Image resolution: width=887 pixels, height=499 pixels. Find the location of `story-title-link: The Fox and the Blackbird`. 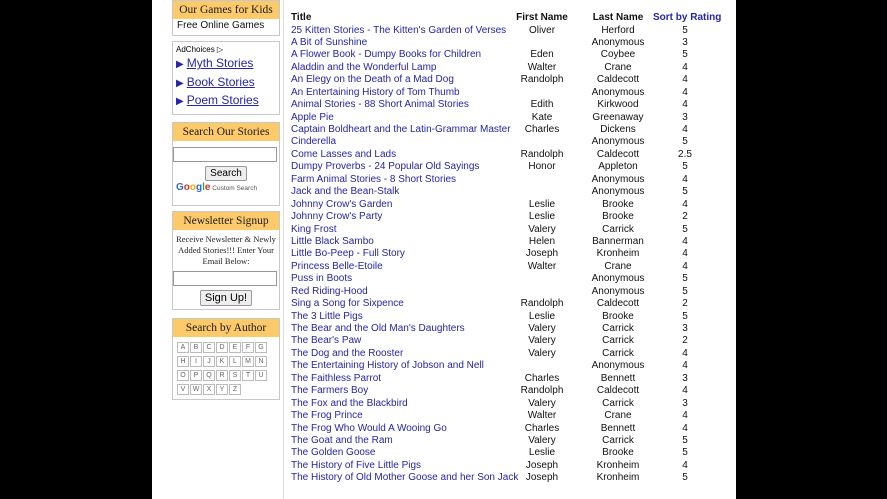

story-title-link: The Fox and the Blackbird is located at coordinates (349, 404).